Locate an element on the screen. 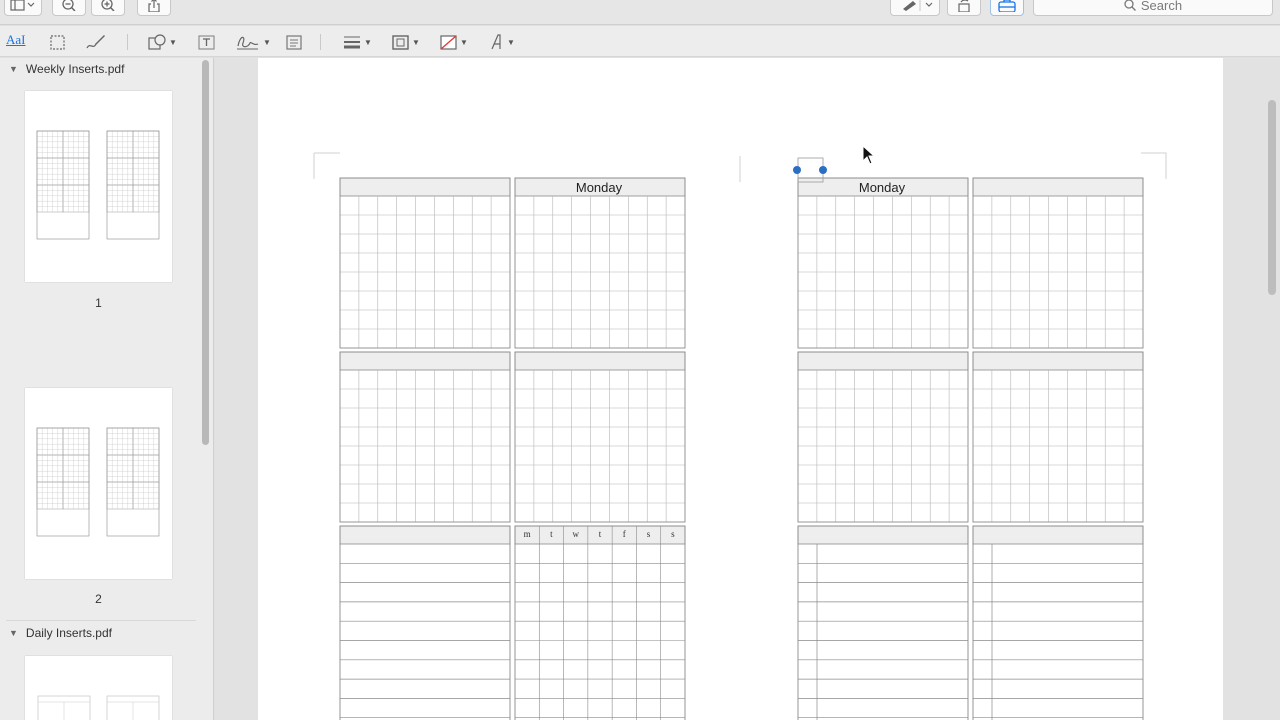 The image size is (1280, 720). document-scrollbar is located at coordinates (1272, 197).